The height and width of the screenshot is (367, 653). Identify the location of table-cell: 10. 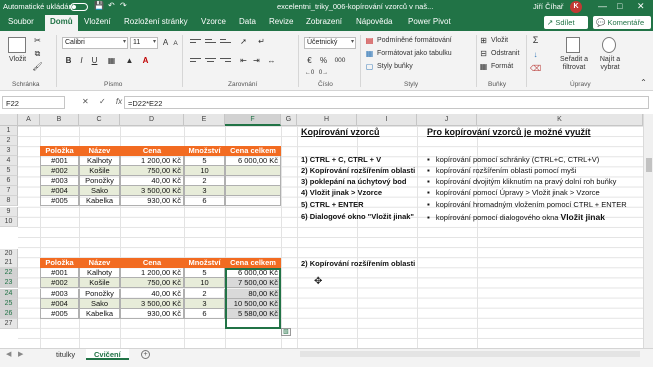
(204, 171).